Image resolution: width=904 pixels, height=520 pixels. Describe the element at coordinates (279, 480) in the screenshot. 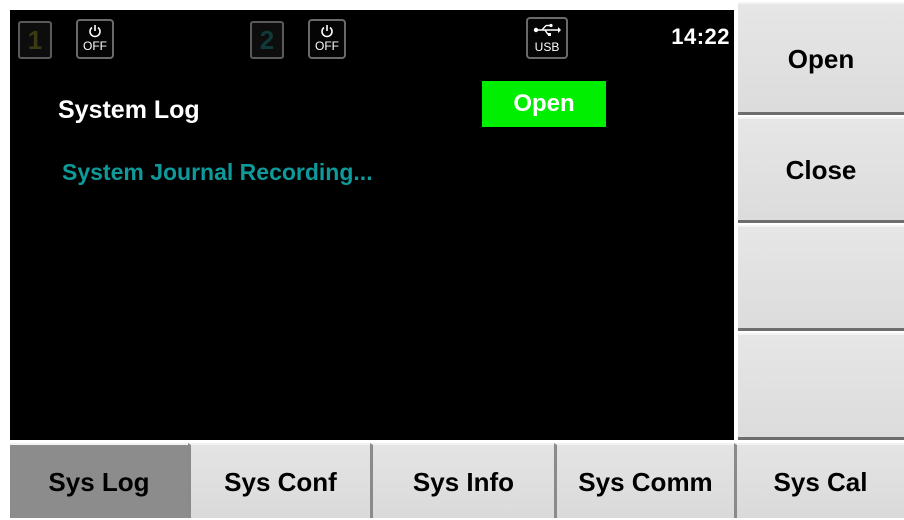

I see `tab-sys-conf: Sys Conf` at that location.